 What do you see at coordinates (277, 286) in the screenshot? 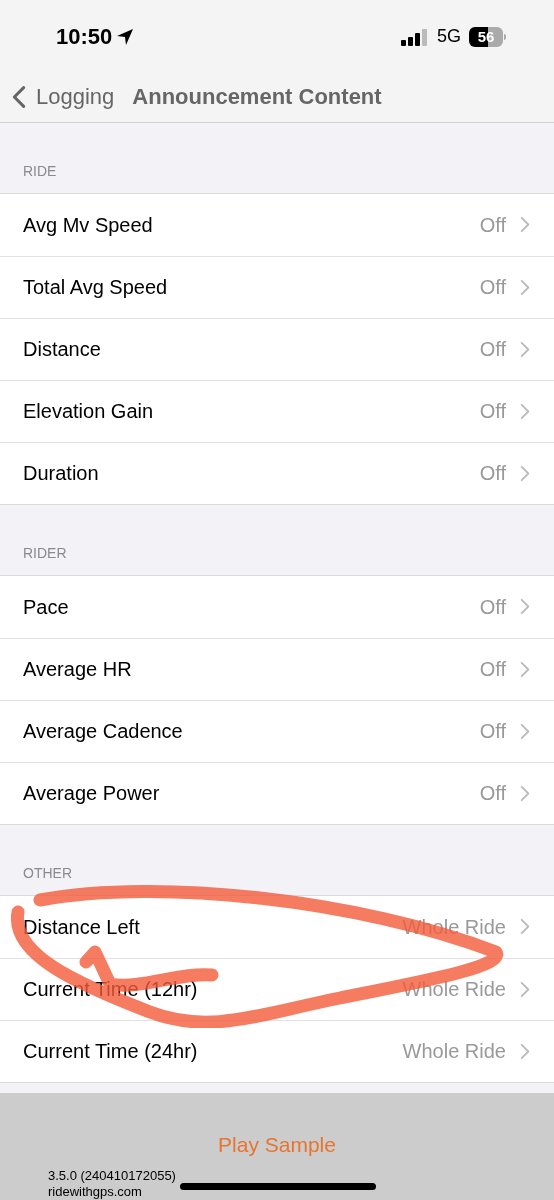
I see `settings-row: Total Avg Speed Off` at bounding box center [277, 286].